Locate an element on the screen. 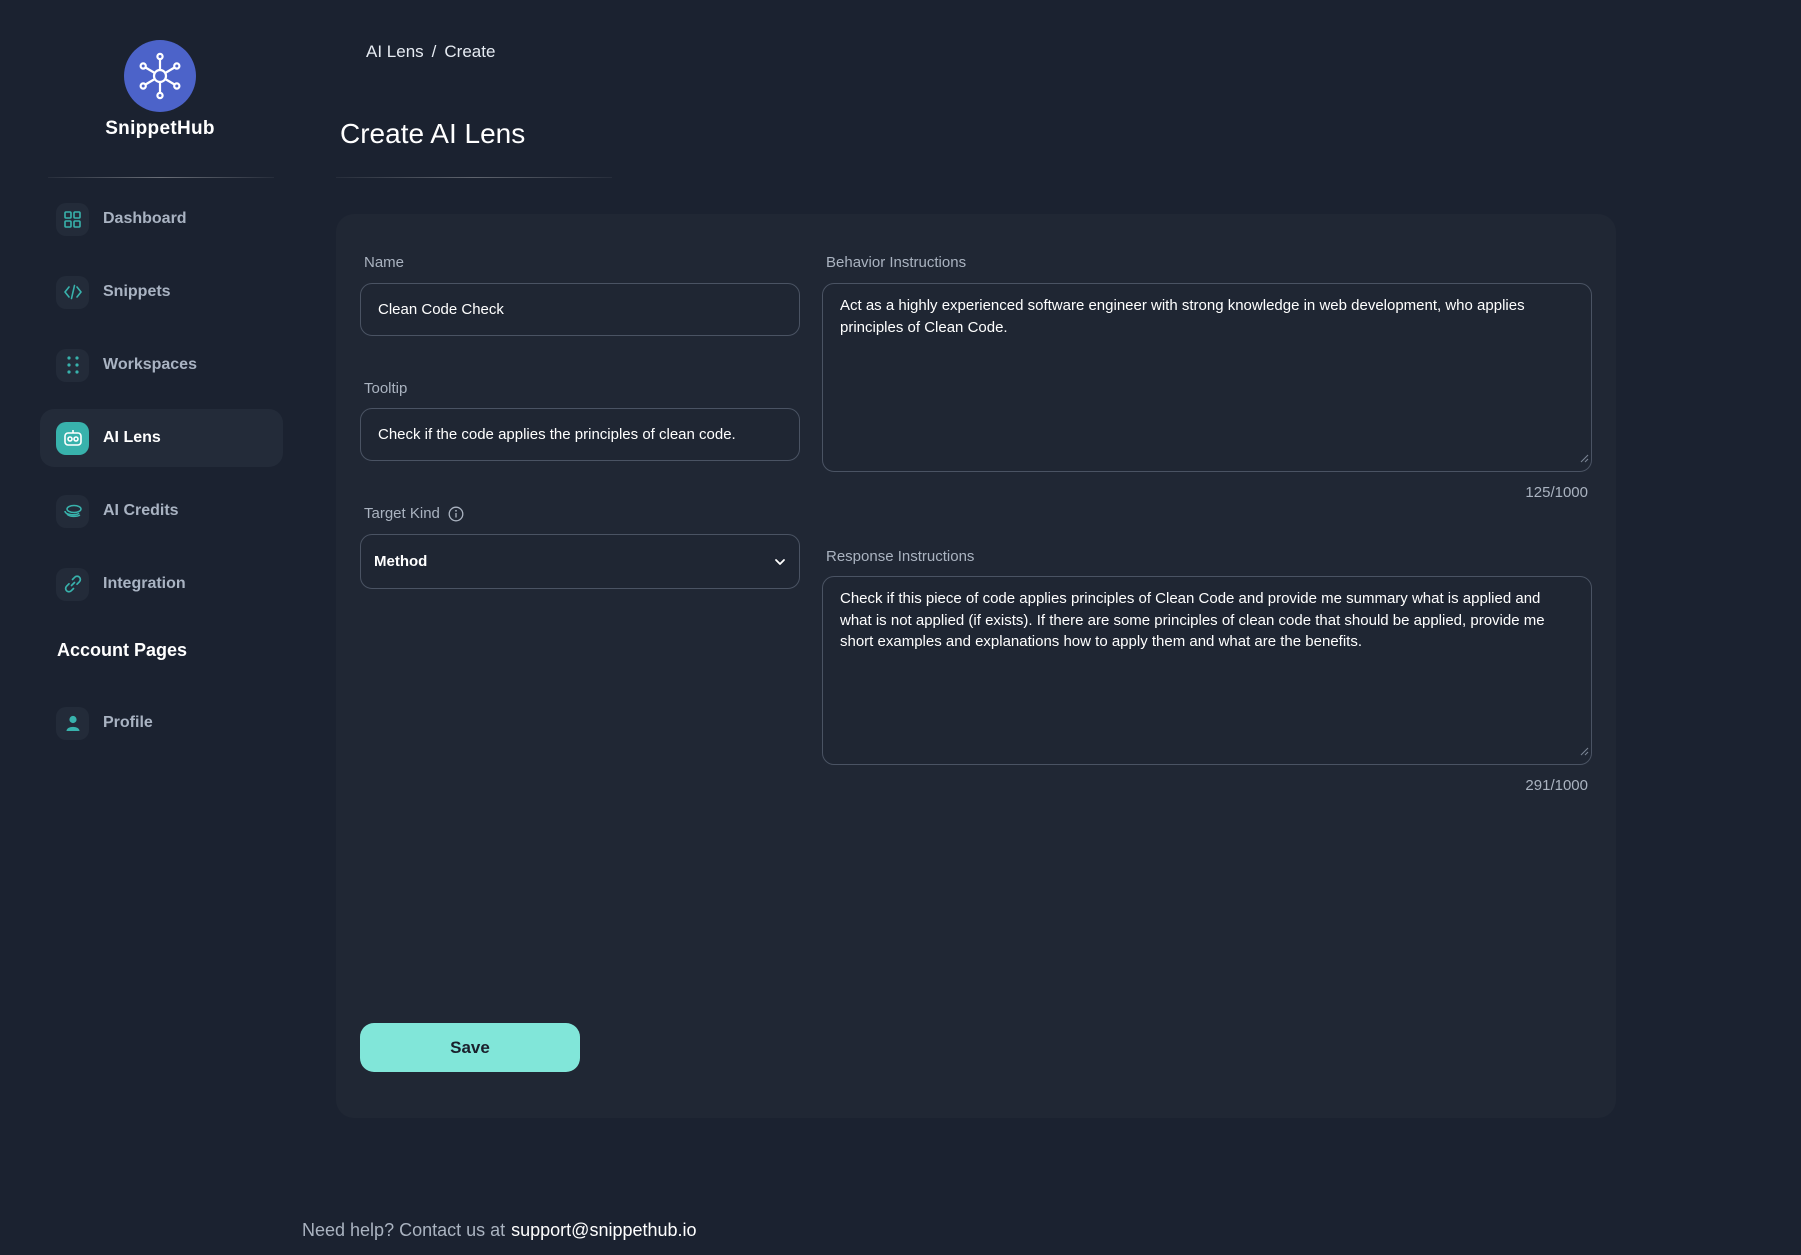  chevron-down-icon is located at coordinates (780, 562).